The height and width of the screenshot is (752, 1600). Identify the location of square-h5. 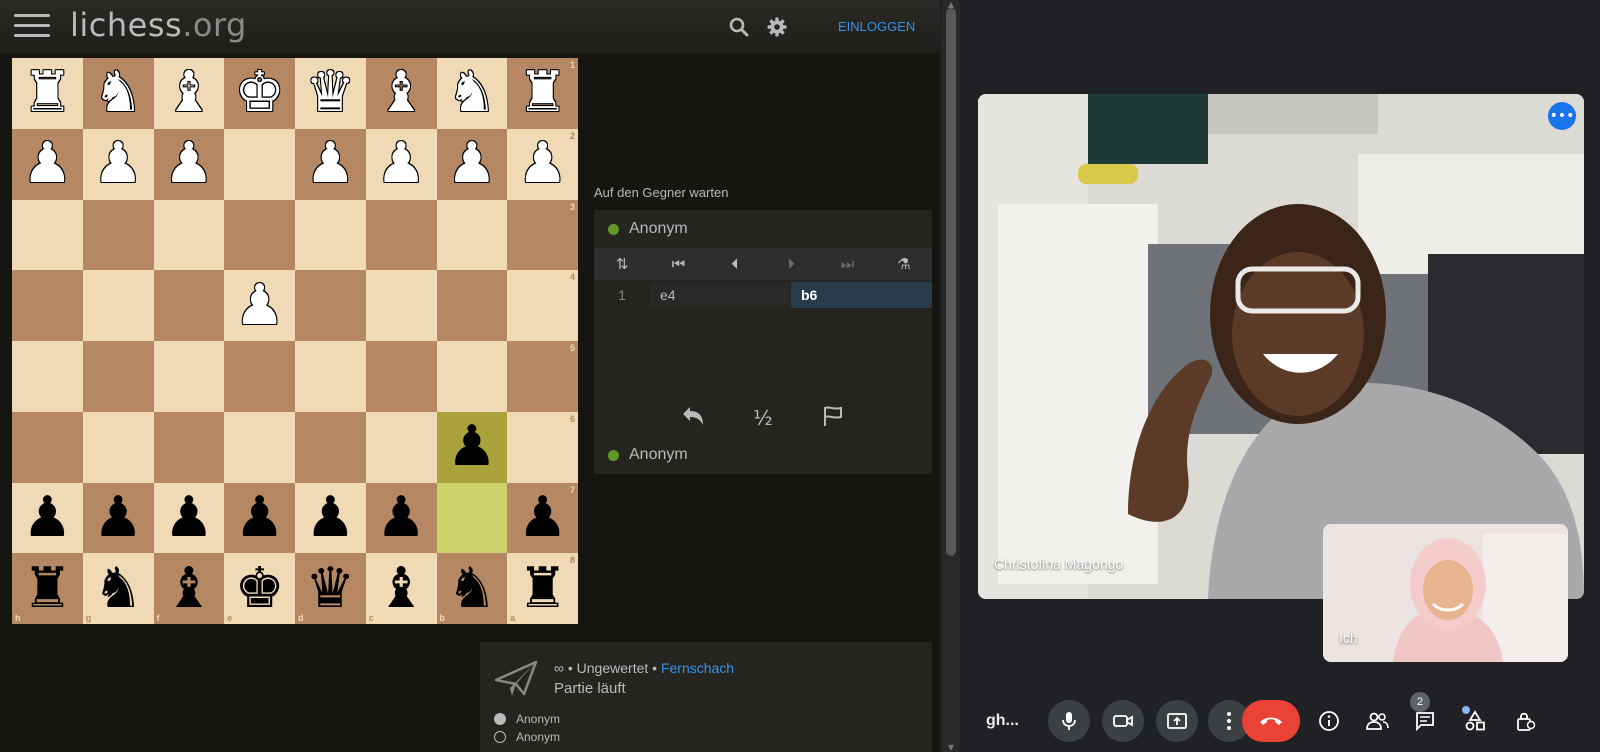
(47, 376).